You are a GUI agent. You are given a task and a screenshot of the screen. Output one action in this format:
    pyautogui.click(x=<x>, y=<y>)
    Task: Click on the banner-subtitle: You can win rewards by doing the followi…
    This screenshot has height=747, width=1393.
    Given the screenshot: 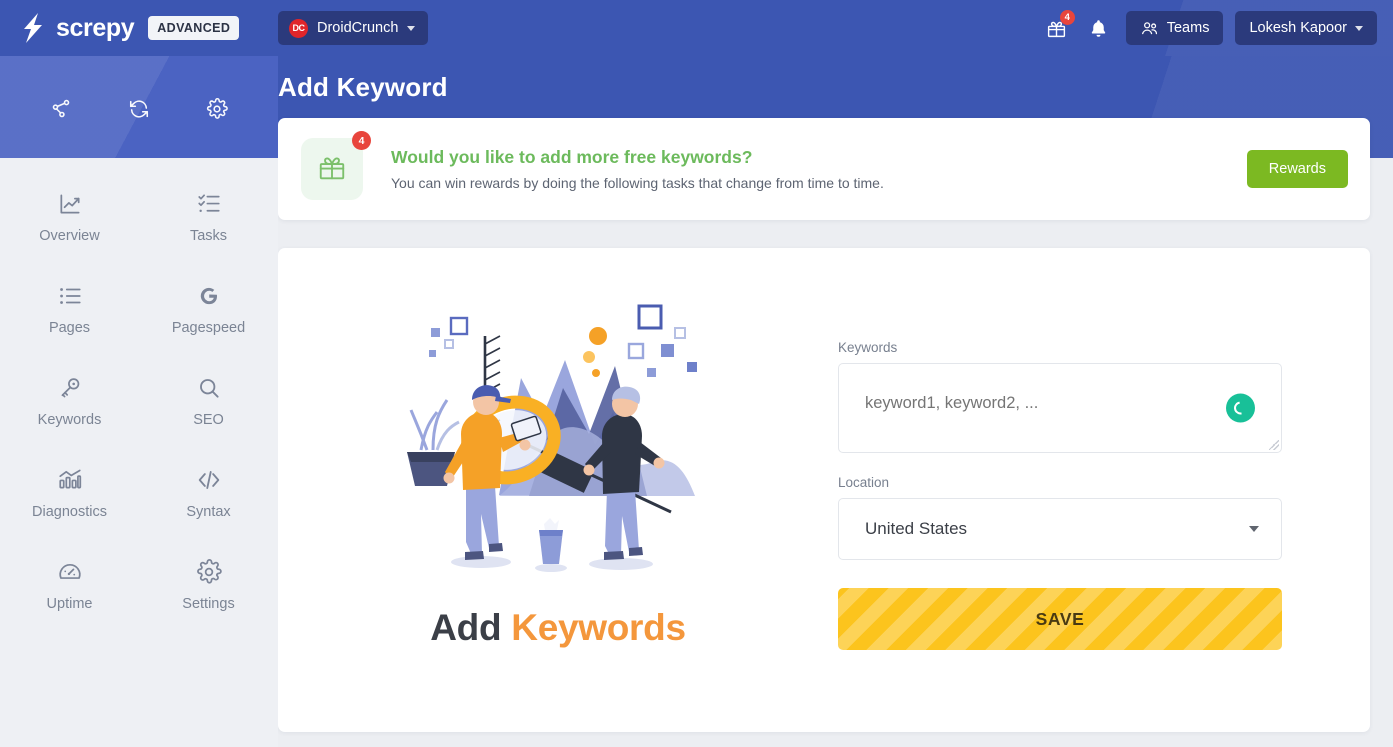 What is the action you would take?
    pyautogui.click(x=637, y=183)
    